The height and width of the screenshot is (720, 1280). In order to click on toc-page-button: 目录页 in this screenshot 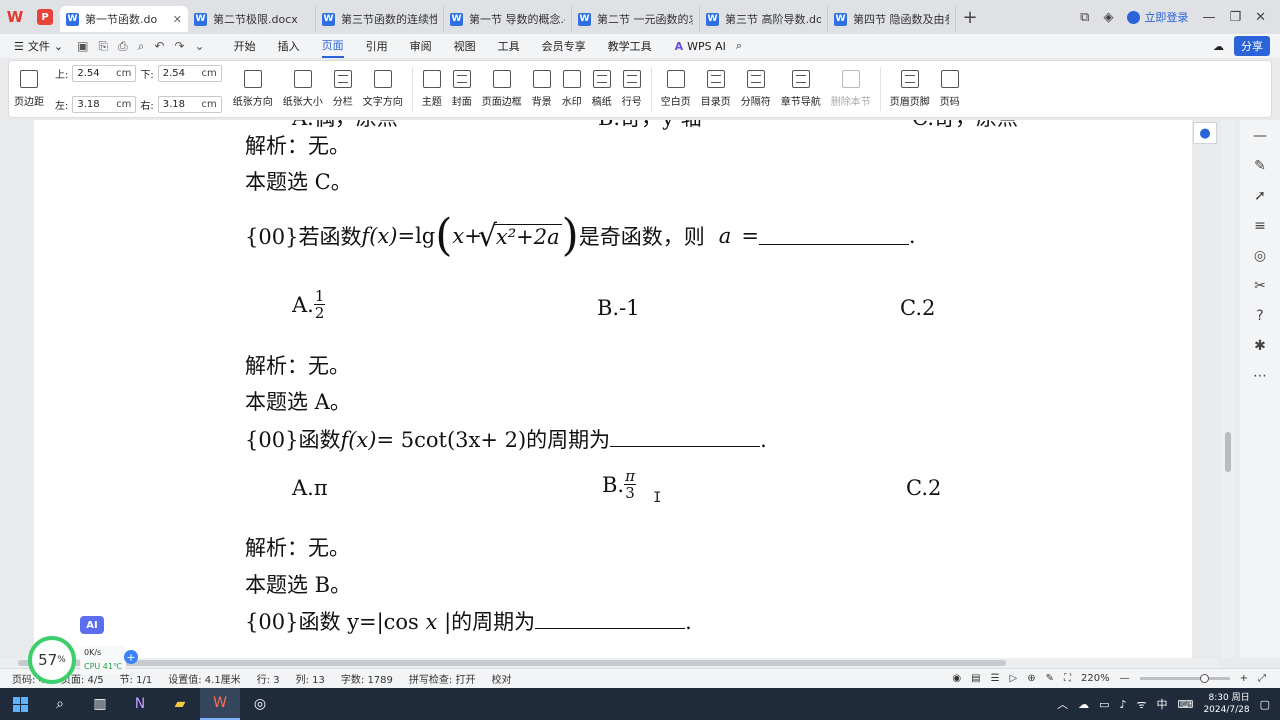, I will do `click(716, 89)`.